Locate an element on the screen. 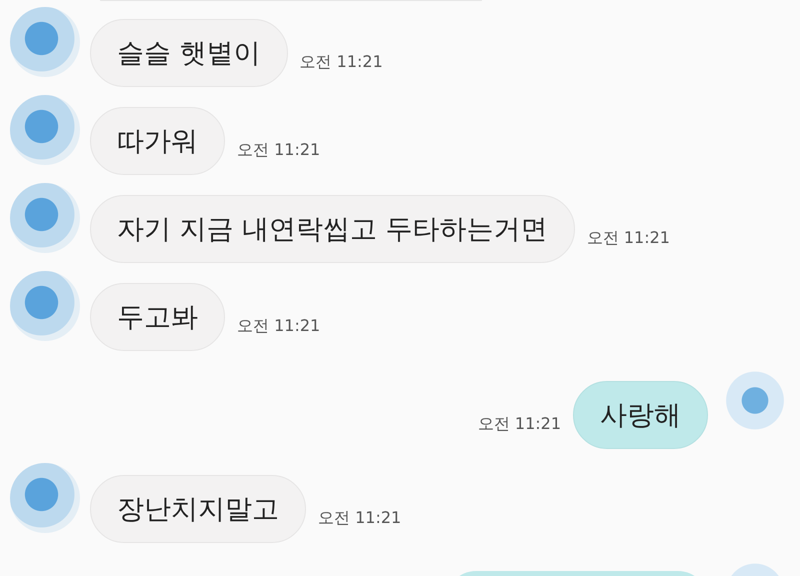 The width and height of the screenshot is (800, 576). message-bubble: 슬슬 햇볕이 is located at coordinates (189, 53).